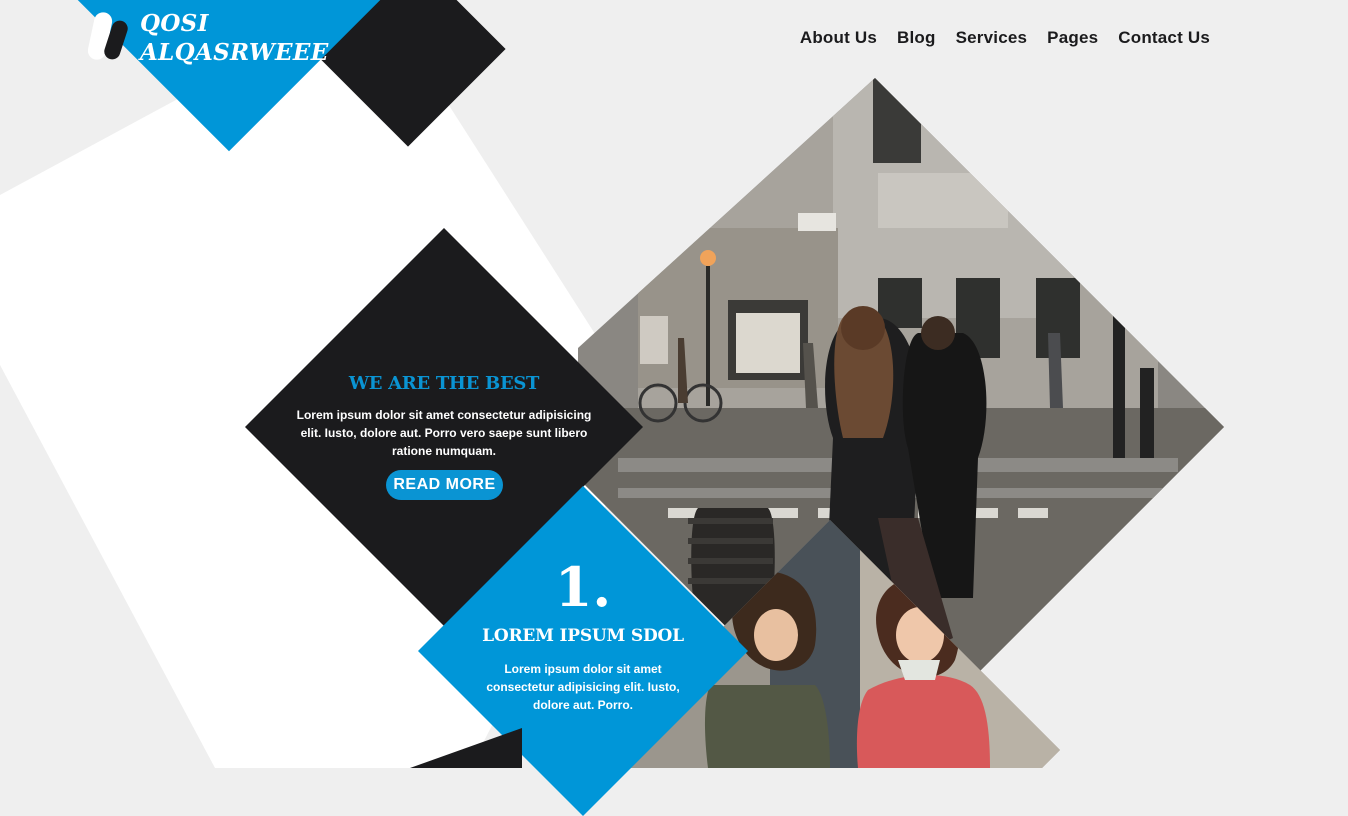  Describe the element at coordinates (1164, 38) in the screenshot. I see `nav-contact-us: Contact Us` at that location.